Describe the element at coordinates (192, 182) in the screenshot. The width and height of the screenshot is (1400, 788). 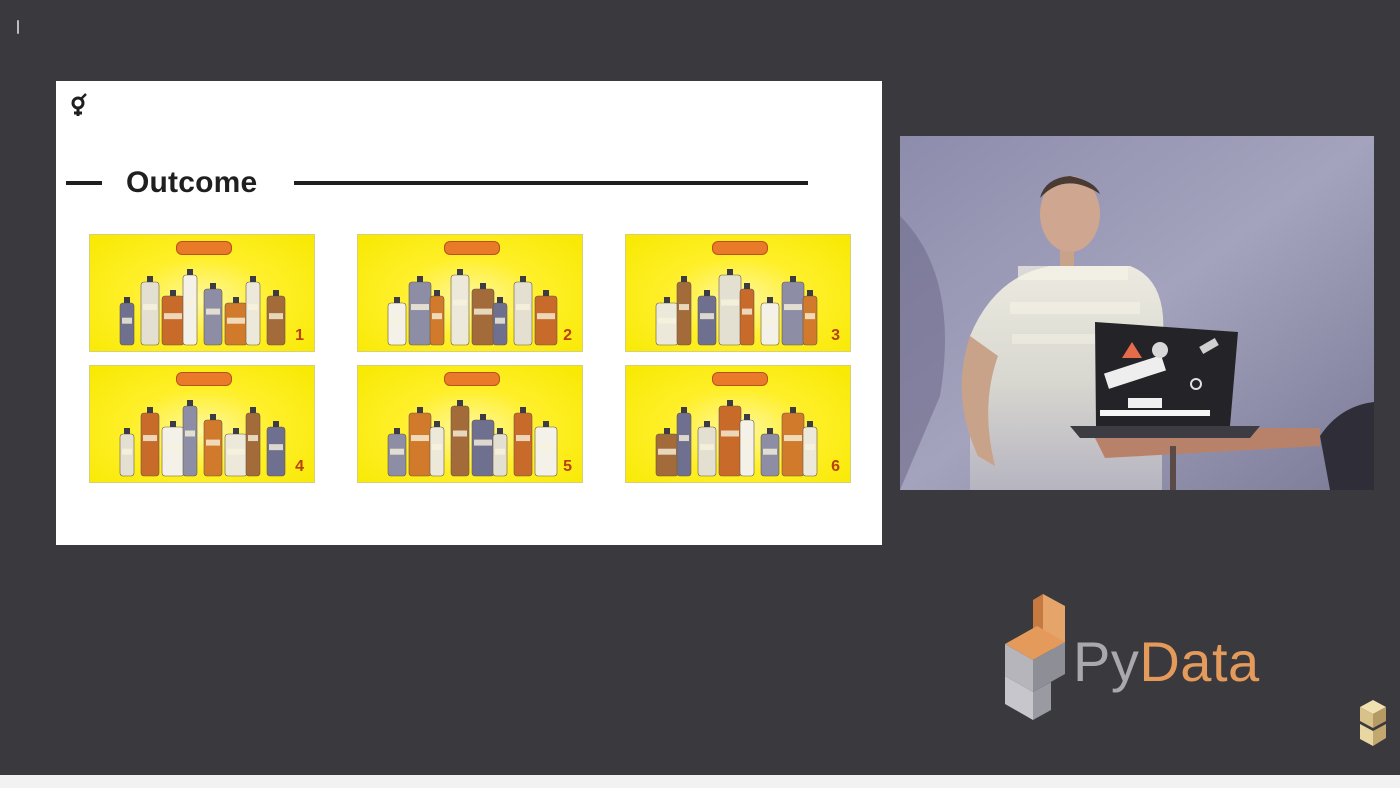
I see `slide-title: Outcome` at that location.